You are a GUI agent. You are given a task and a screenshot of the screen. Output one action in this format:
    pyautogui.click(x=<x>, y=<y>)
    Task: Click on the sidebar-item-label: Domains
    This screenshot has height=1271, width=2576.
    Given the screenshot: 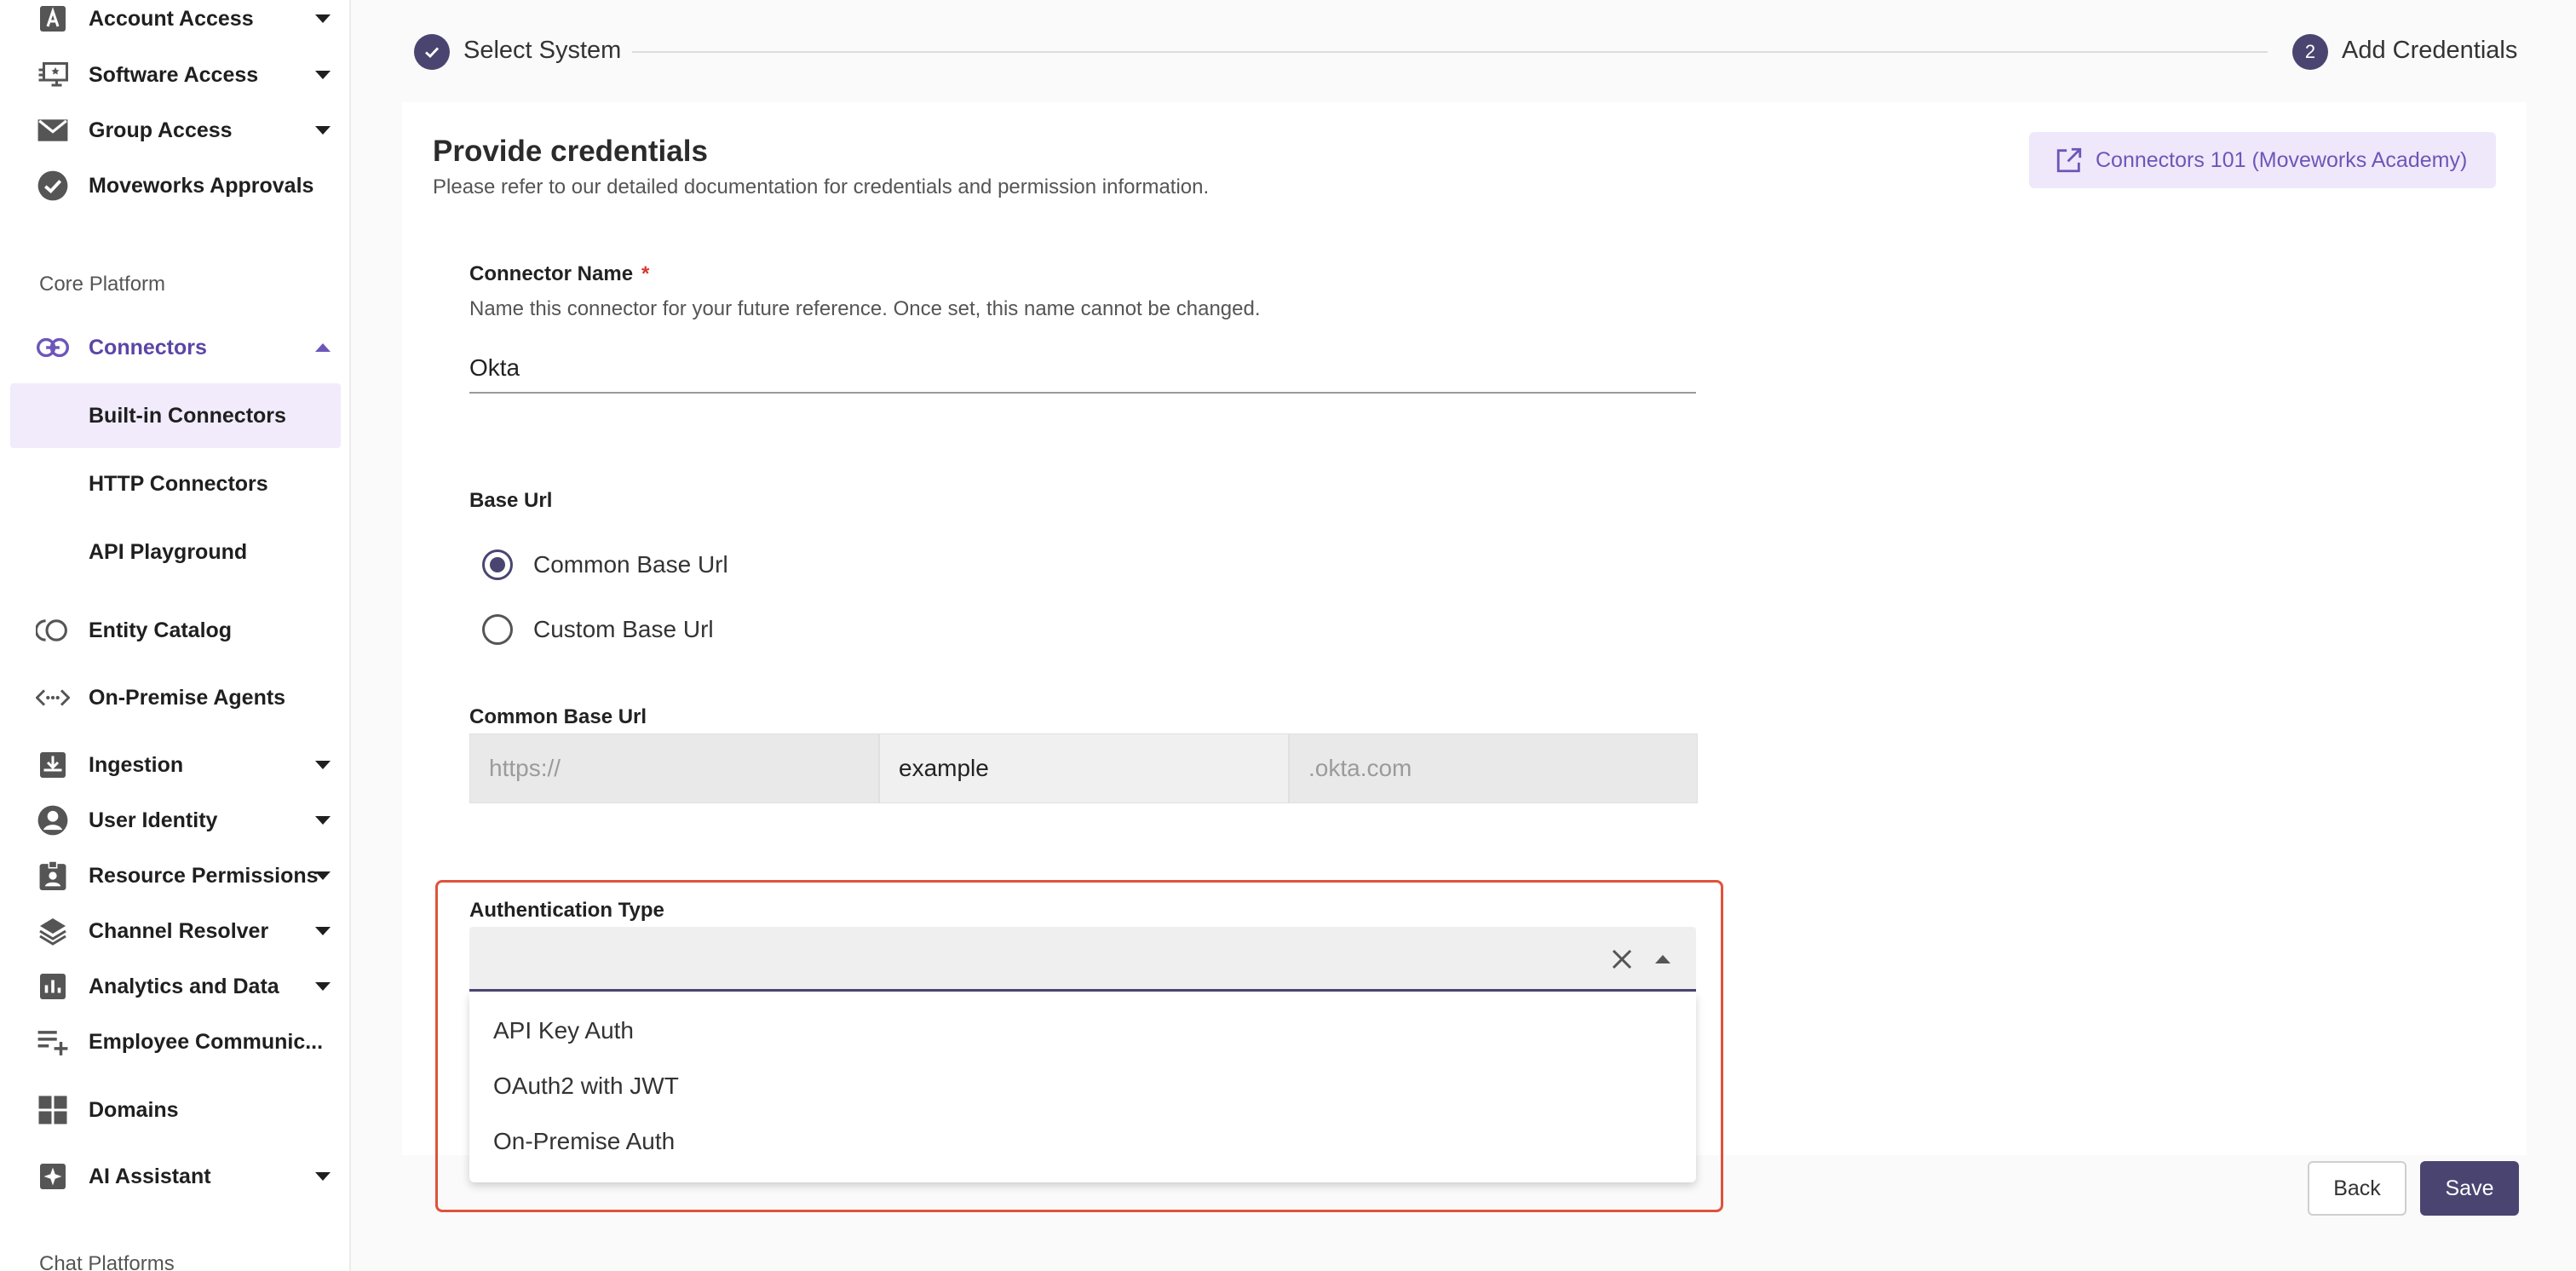 What is the action you would take?
    pyautogui.click(x=134, y=1109)
    